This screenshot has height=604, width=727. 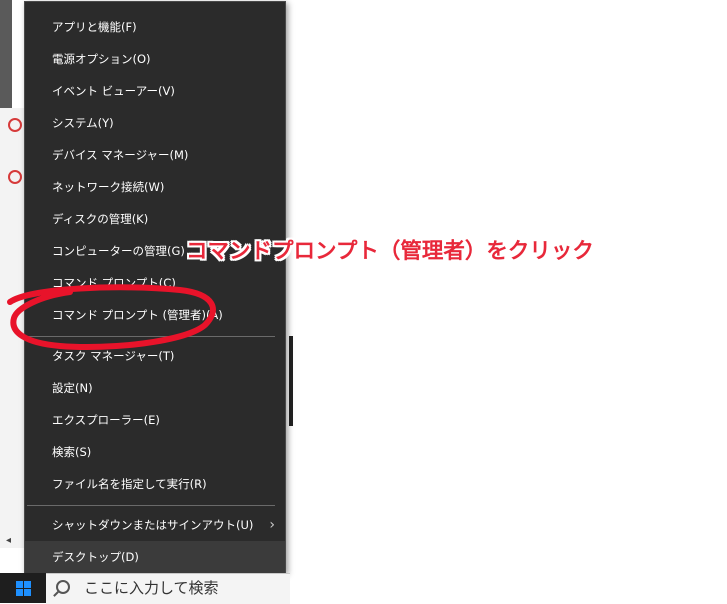 I want to click on menu-item-event-viewer: イベント ビューアー(V), so click(x=155, y=91).